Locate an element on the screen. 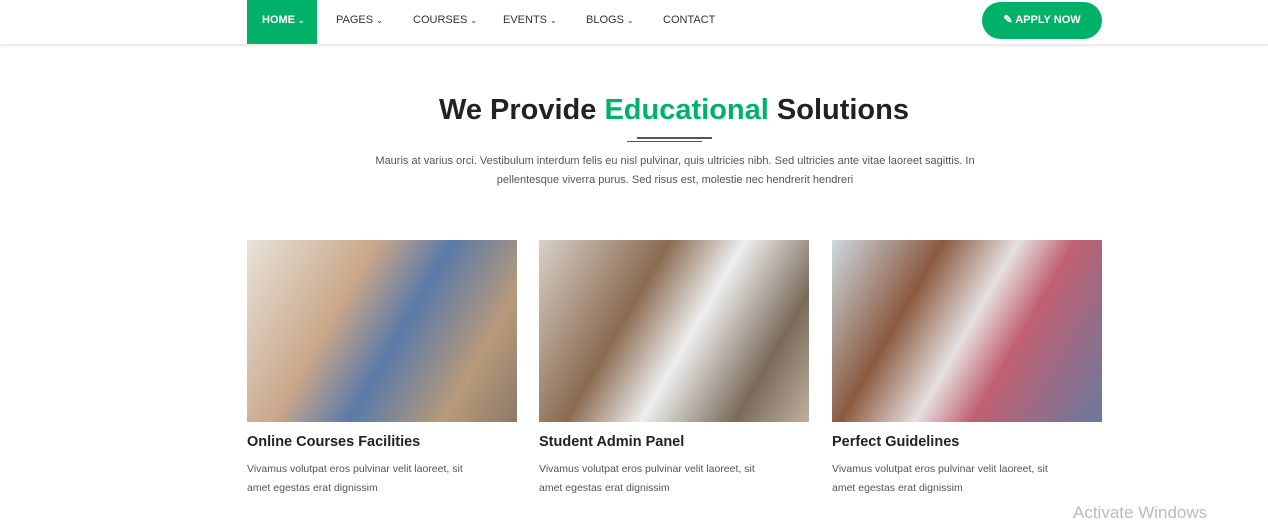  apply-now-button: ✎ APPLY NOW is located at coordinates (1042, 20).